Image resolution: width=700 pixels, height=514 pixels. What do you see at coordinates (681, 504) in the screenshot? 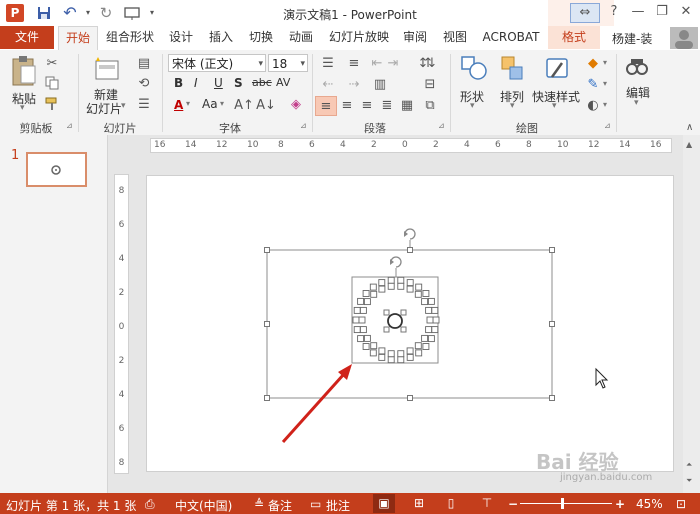
I see `fit-to-window-icon: ⊡` at bounding box center [681, 504].